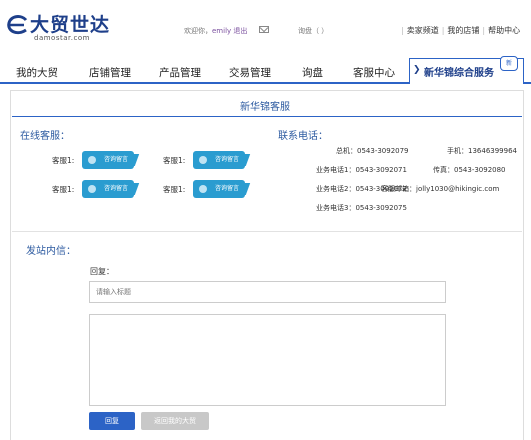  I want to click on page-title: 新华锦客服, so click(265, 107).